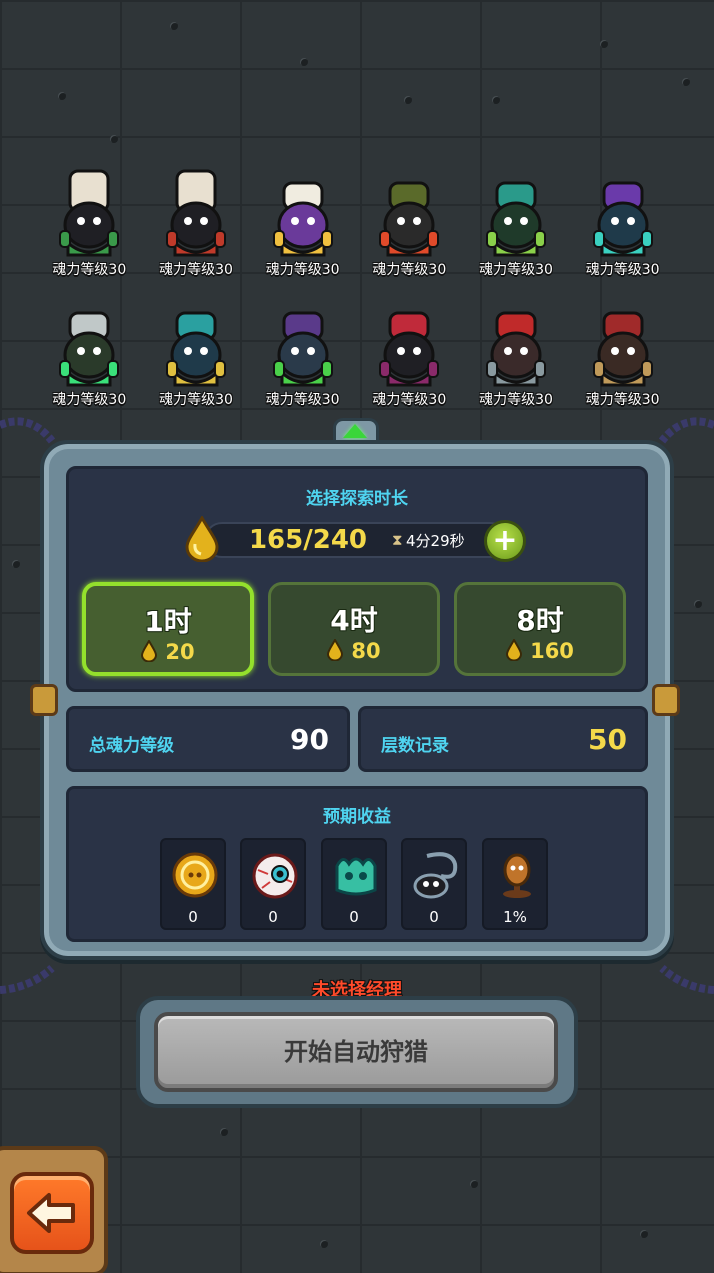 This screenshot has height=1273, width=714. I want to click on total-power-box: 总魂力等级 90, so click(208, 739).